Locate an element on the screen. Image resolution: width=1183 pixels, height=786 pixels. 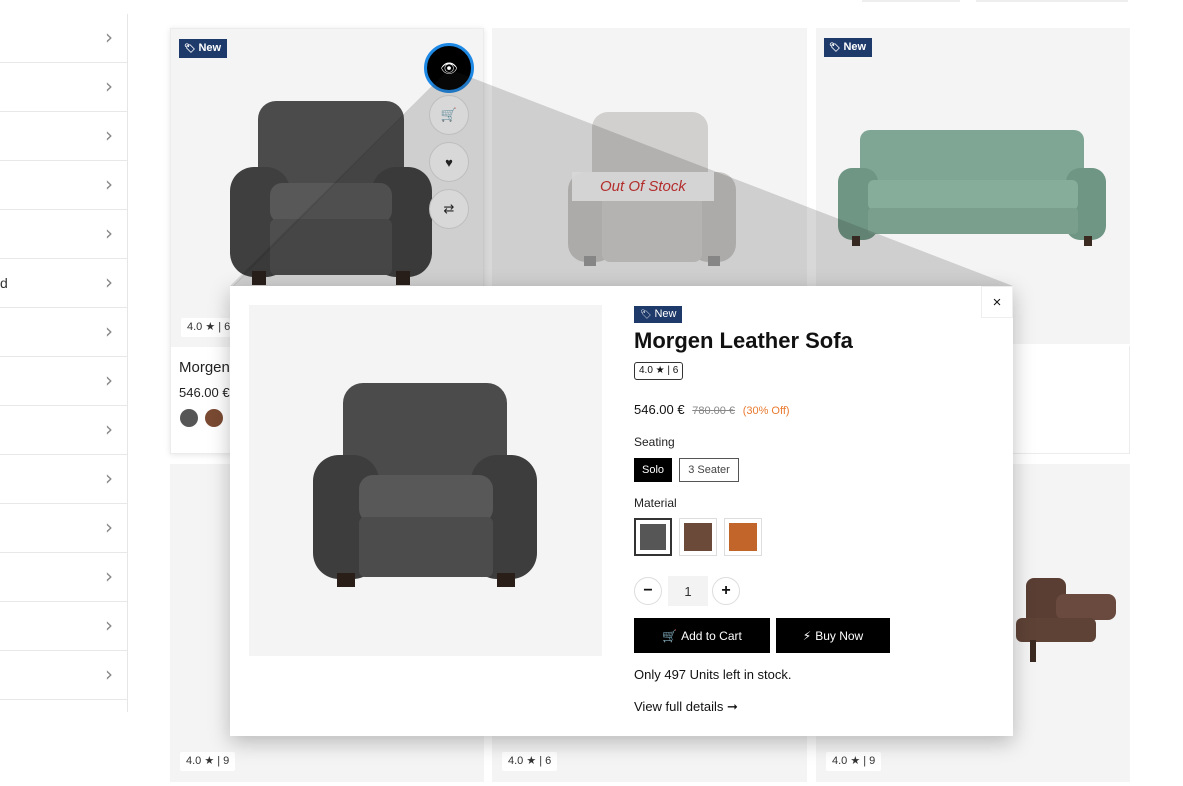
swatch-brown is located at coordinates (214, 418).